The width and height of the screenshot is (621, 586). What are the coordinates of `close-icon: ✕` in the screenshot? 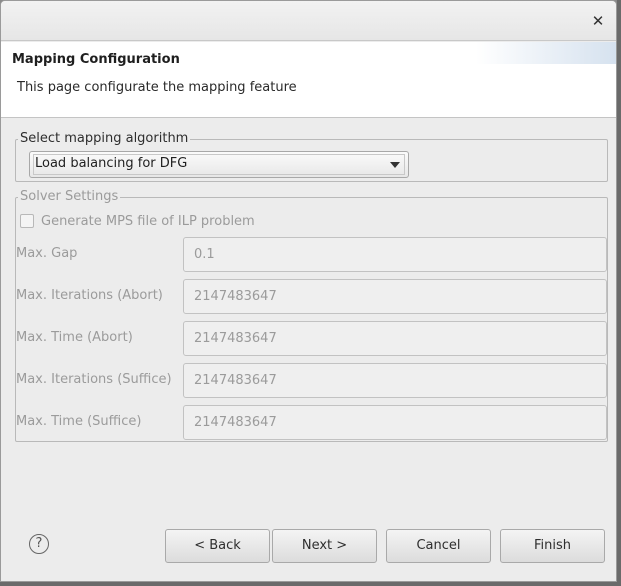 It's located at (598, 21).